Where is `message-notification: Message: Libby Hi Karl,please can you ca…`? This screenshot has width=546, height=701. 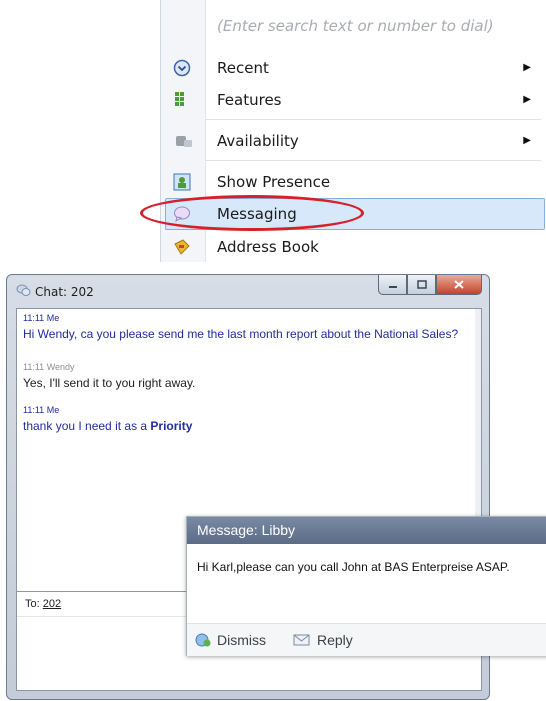
message-notification: Message: Libby Hi Karl,please can you ca… is located at coordinates (366, 586).